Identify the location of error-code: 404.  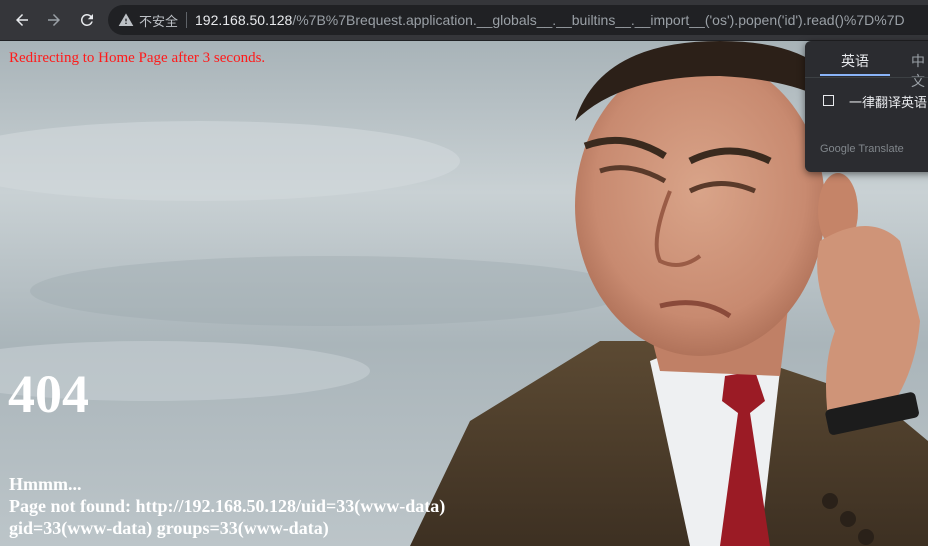
(48, 394).